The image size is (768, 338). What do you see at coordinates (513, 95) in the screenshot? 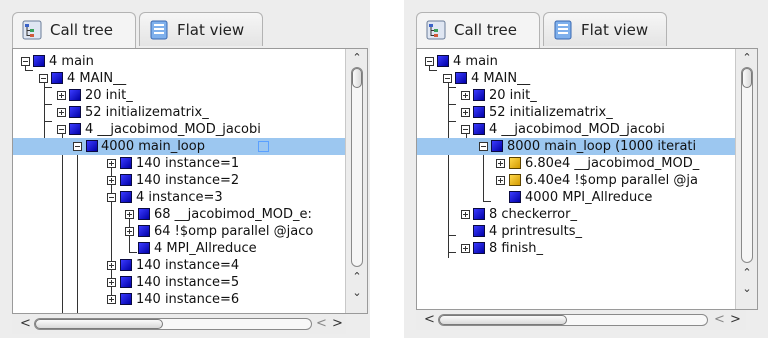
I see `tree-row-label: 20 init_` at bounding box center [513, 95].